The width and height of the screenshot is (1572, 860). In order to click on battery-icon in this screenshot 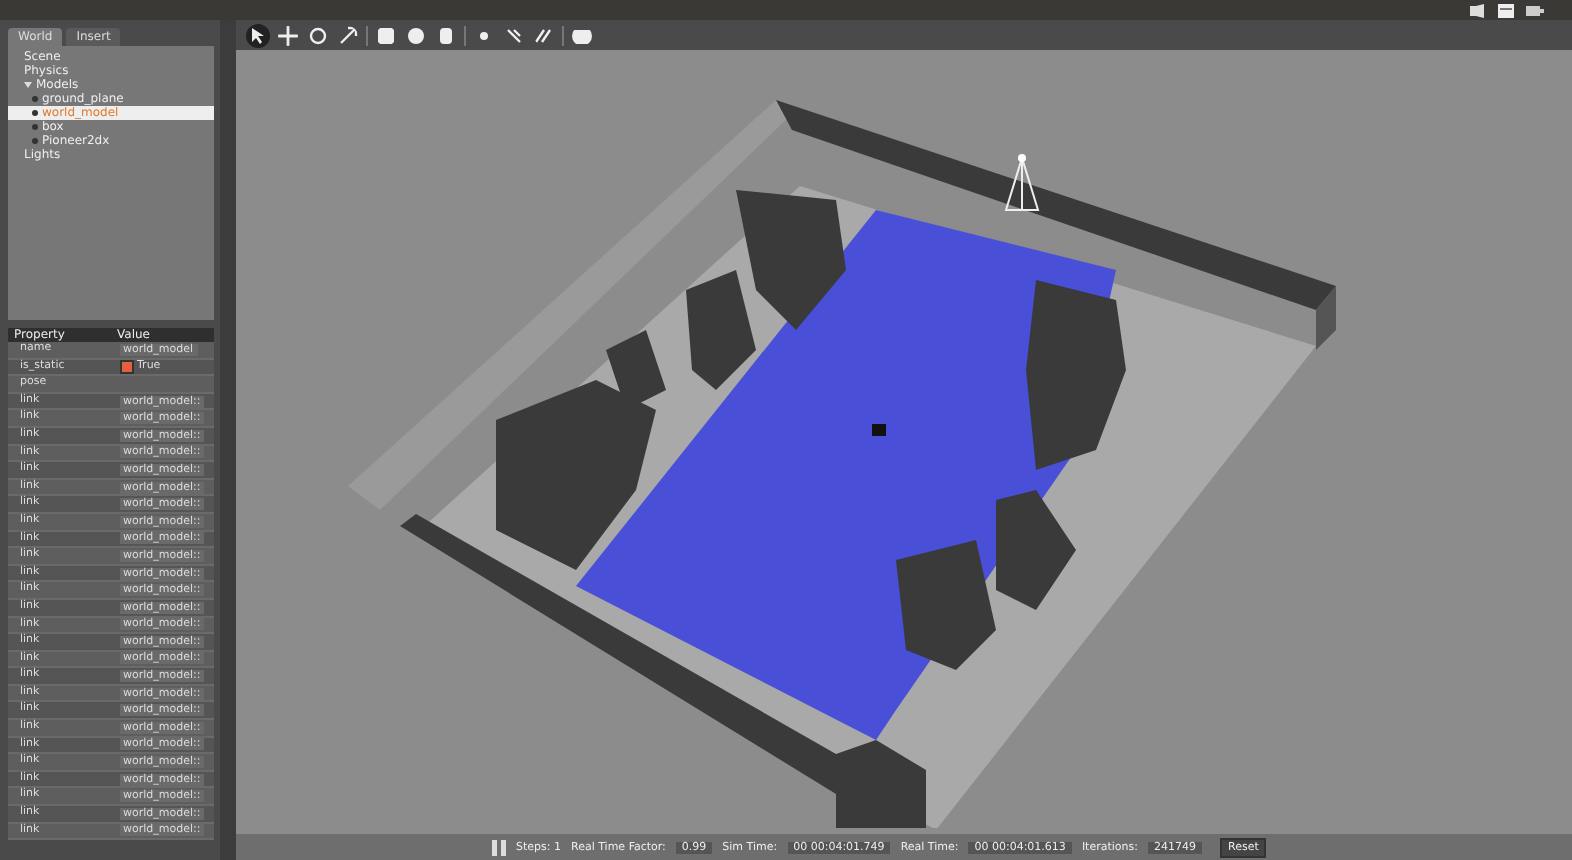, I will do `click(1535, 10)`.